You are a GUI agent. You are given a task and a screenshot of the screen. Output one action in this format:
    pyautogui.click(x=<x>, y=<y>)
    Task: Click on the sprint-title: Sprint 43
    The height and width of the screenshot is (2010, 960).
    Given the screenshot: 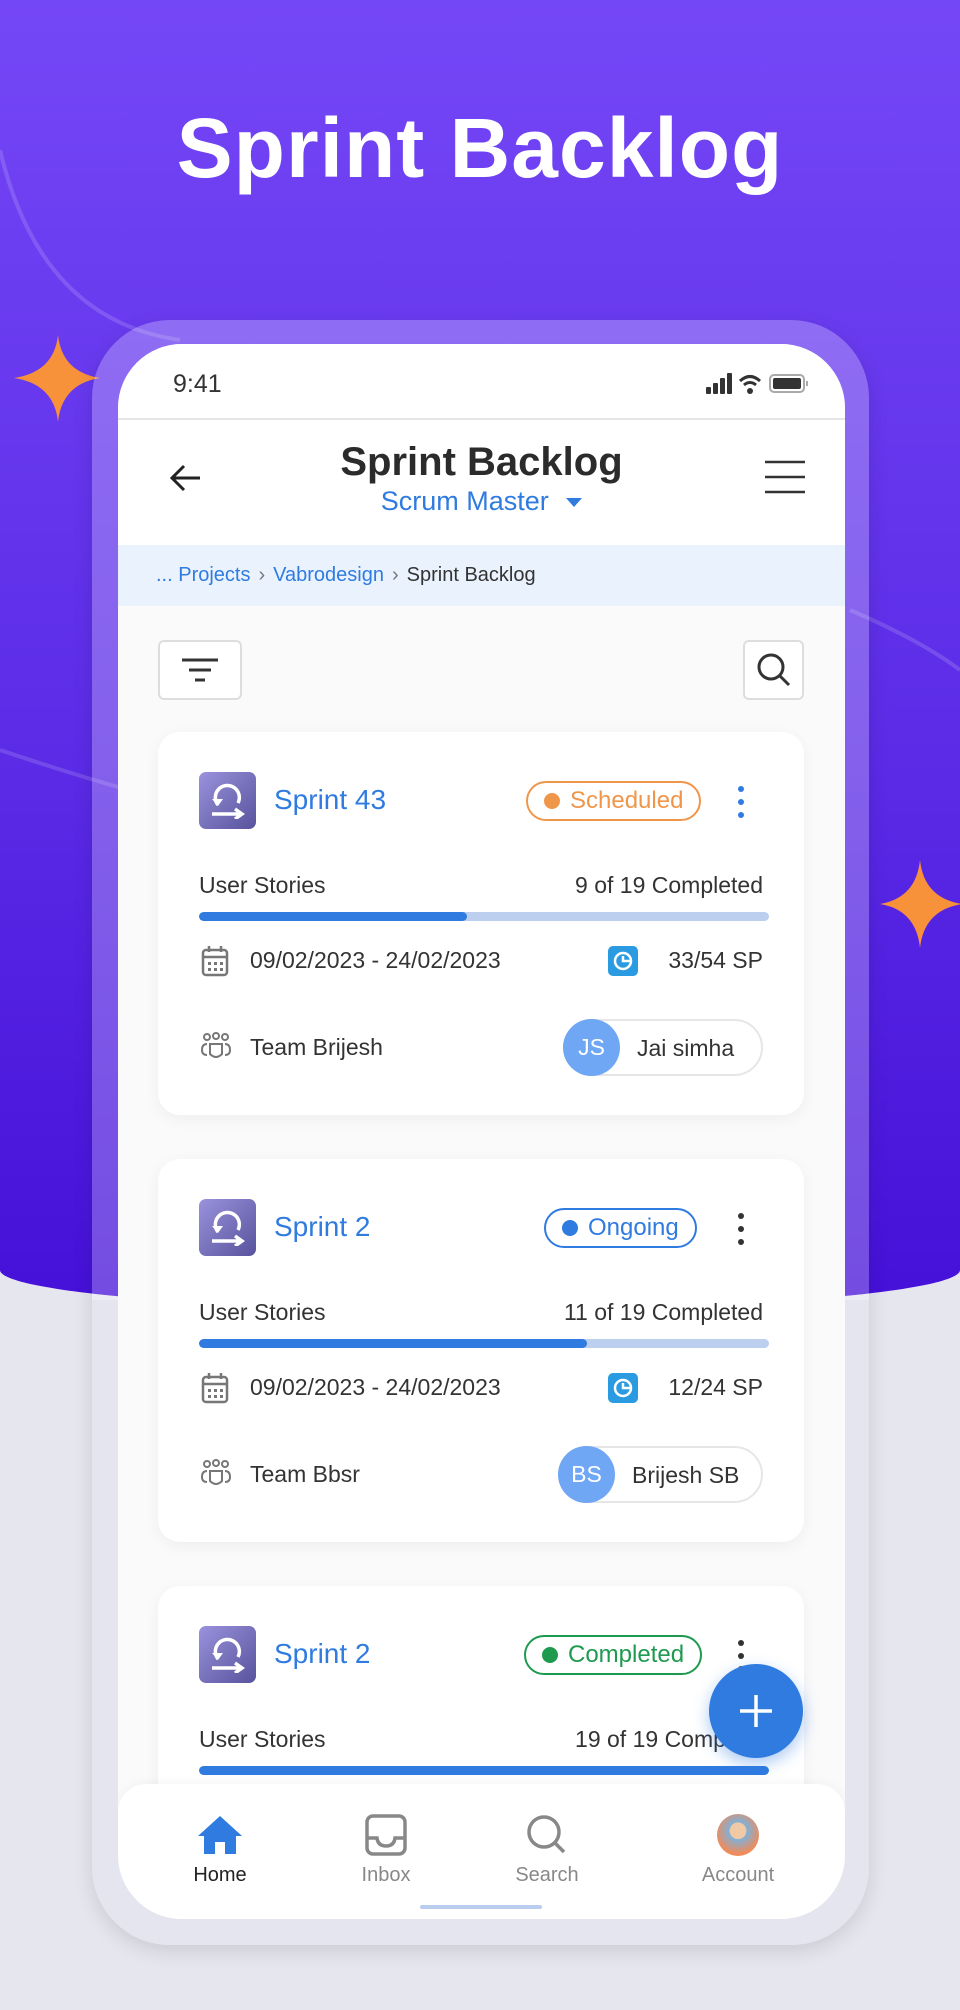 What is the action you would take?
    pyautogui.click(x=330, y=800)
    